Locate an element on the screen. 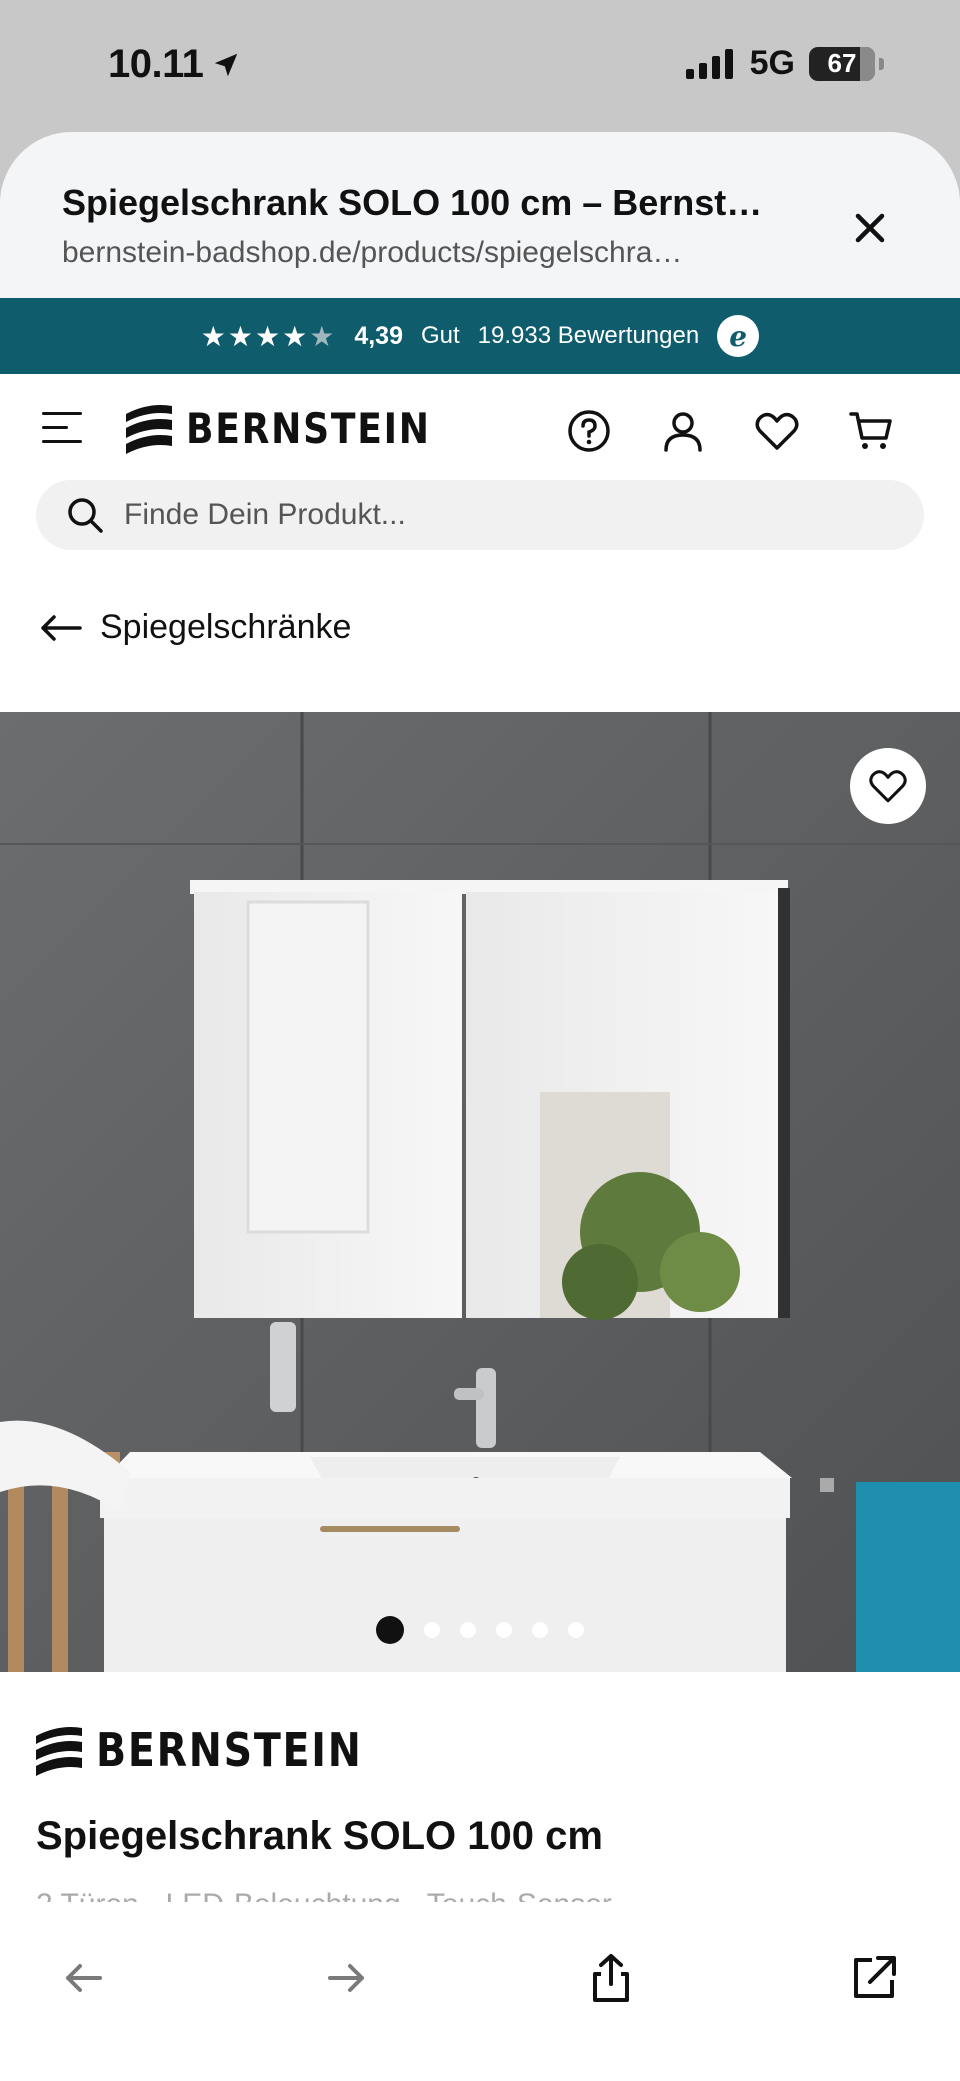 This screenshot has height=2081, width=960. brand-logo: BERNSTEIN is located at coordinates (220, 1750).